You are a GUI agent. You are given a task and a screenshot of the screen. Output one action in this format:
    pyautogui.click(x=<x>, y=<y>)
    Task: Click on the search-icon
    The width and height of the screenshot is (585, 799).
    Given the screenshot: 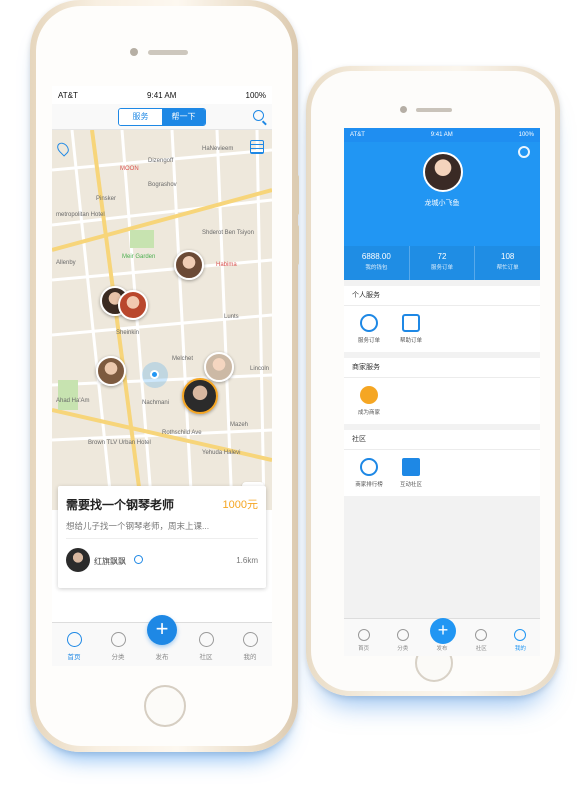 What is the action you would take?
    pyautogui.click(x=258, y=115)
    